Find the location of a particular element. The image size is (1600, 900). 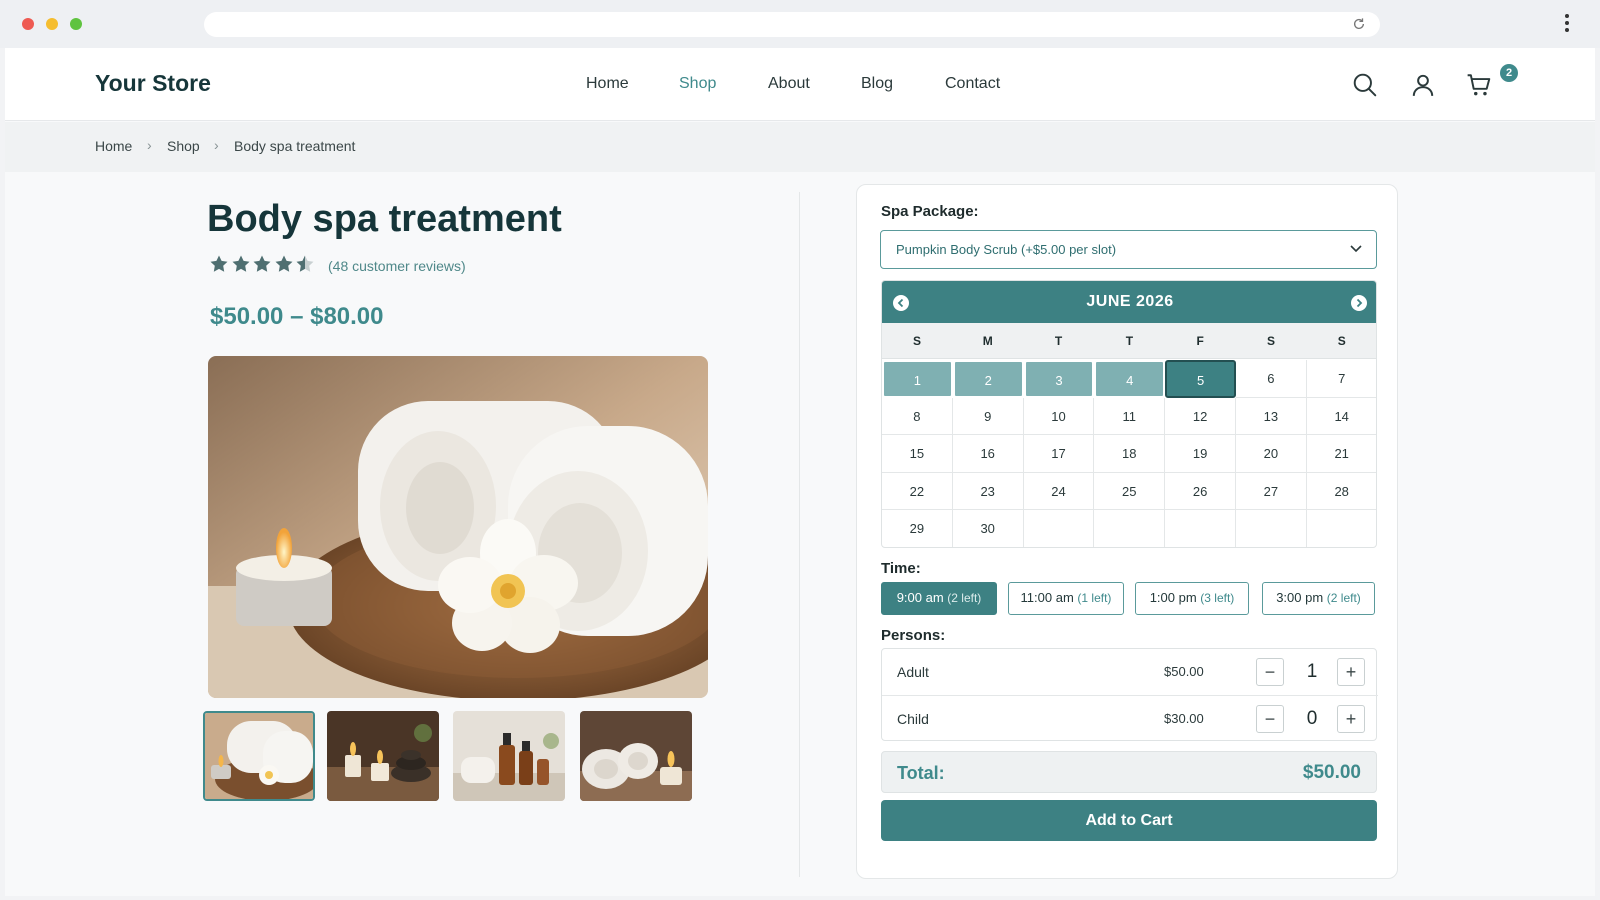

increase-adult-button: + is located at coordinates (1351, 672).